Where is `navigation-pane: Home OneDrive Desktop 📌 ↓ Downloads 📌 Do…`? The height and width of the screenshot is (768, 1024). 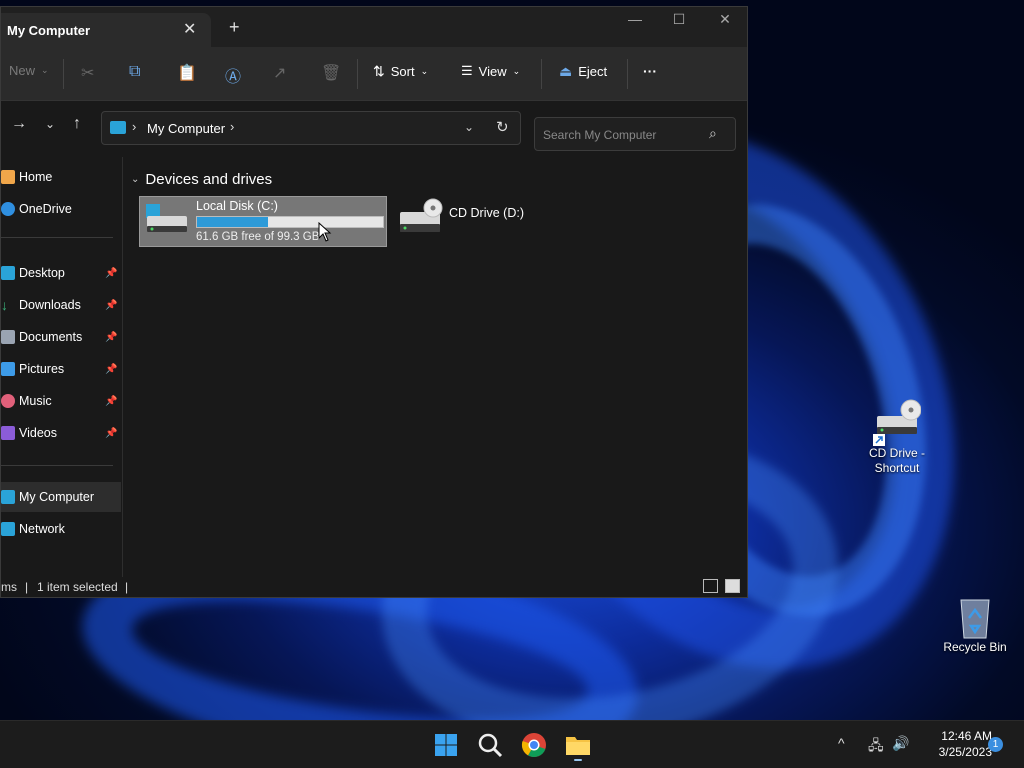
navigation-pane: Home OneDrive Desktop 📌 ↓ Downloads 📌 Do… is located at coordinates (62, 367).